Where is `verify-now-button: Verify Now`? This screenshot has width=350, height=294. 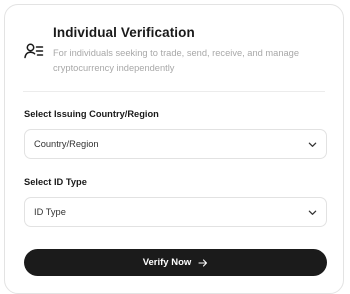 verify-now-button: Verify Now is located at coordinates (175, 262).